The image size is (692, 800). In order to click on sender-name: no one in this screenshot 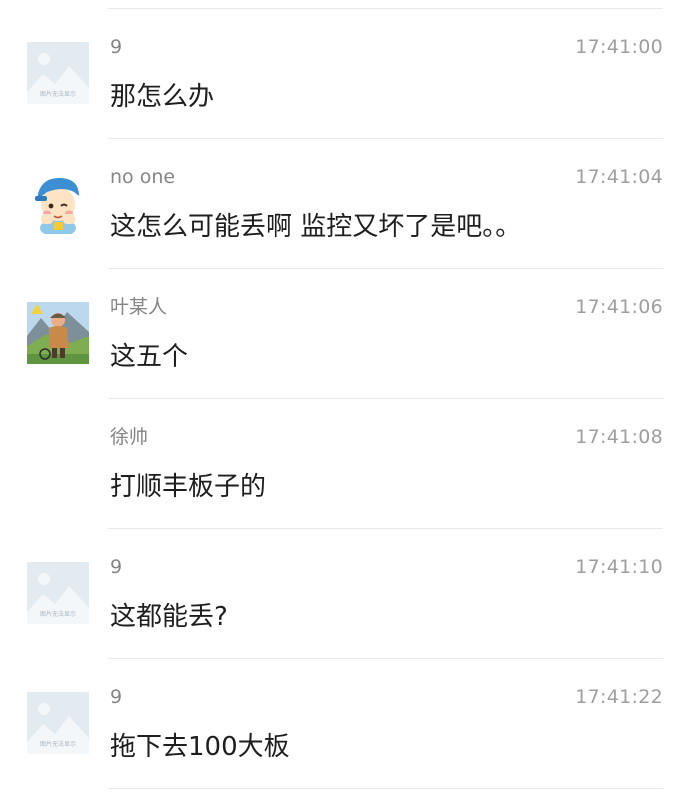, I will do `click(142, 177)`.